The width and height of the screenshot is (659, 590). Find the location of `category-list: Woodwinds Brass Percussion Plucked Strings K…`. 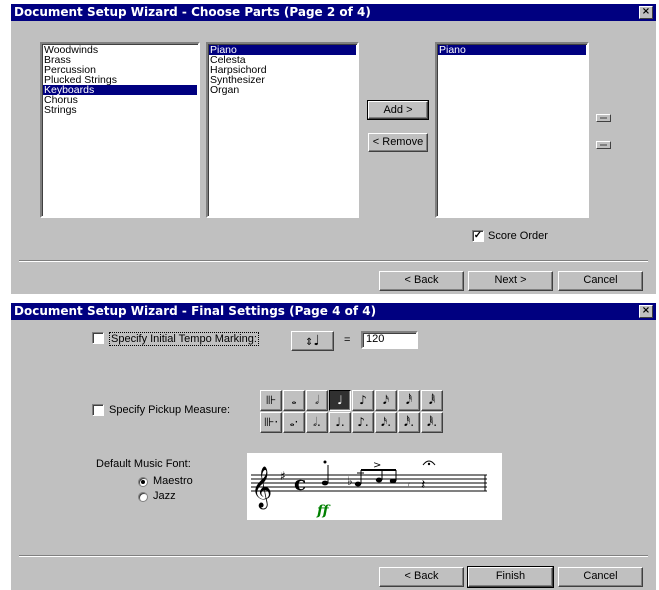

category-list: Woodwinds Brass Percussion Plucked Strings K… is located at coordinates (120, 130).